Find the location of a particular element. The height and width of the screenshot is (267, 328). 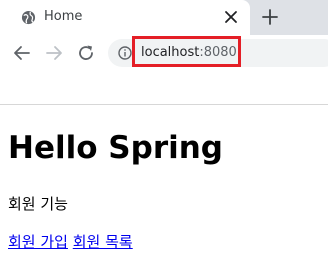

back-button is located at coordinates (22, 53).